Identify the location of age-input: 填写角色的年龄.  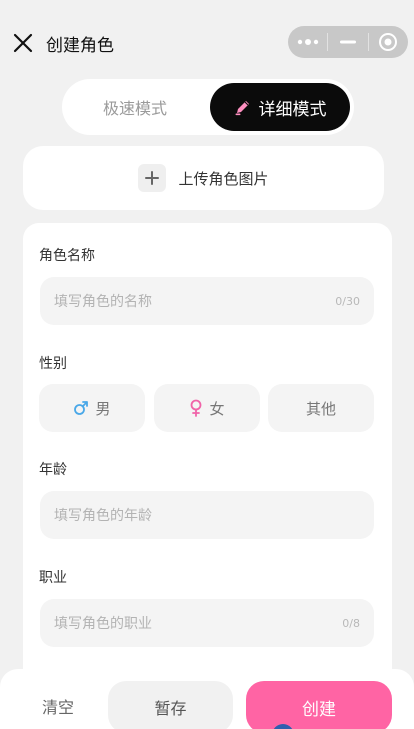
(207, 515).